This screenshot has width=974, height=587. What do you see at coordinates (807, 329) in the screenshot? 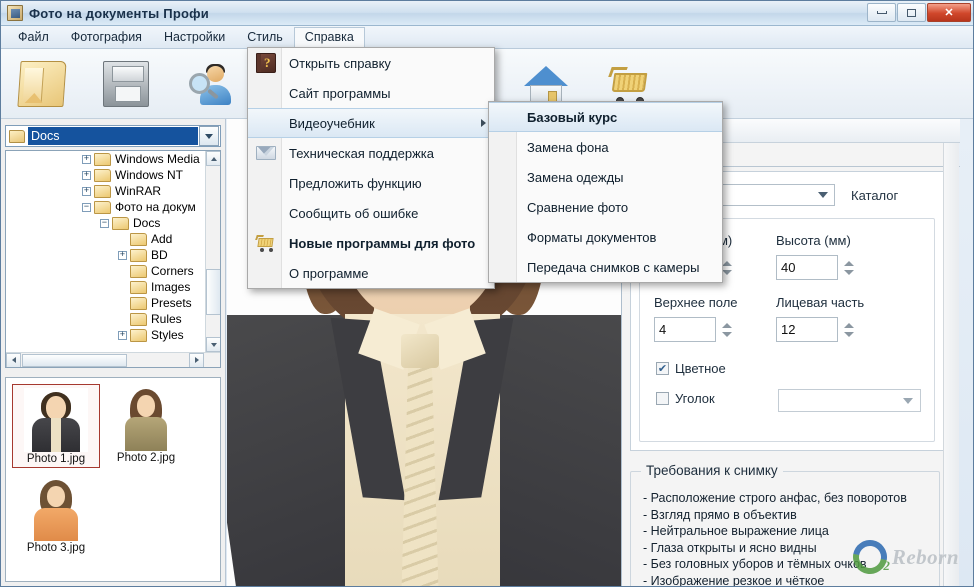
I see `face-part-input` at bounding box center [807, 329].